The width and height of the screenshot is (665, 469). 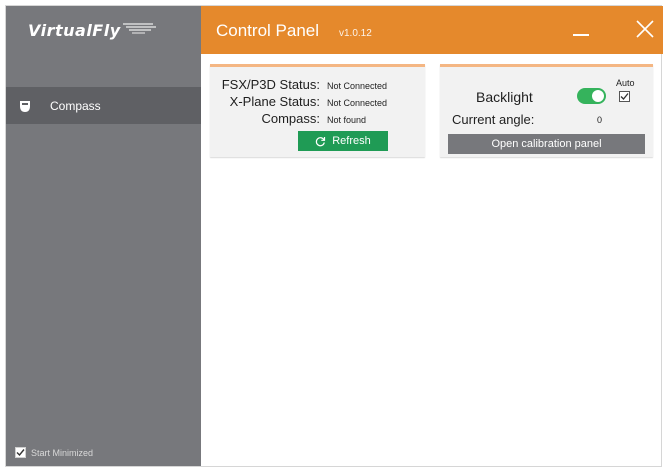 What do you see at coordinates (625, 83) in the screenshot?
I see `auto-label: Auto` at bounding box center [625, 83].